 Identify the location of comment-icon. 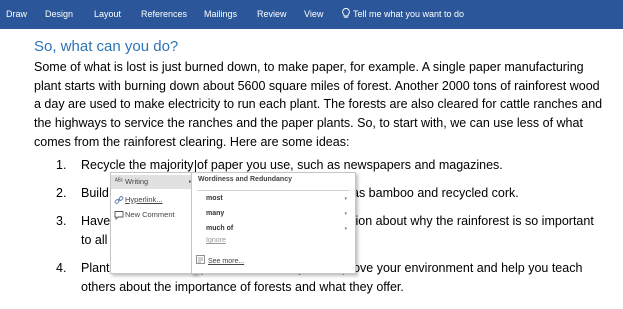
(119, 215).